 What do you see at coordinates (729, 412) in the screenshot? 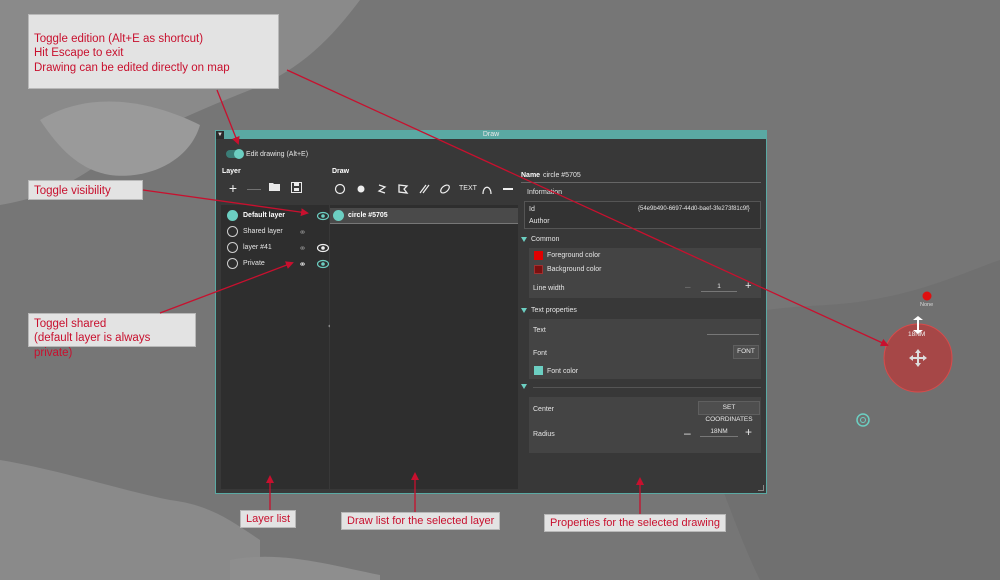
I see `set-coordinates-button: SET COORDINATES` at bounding box center [729, 412].